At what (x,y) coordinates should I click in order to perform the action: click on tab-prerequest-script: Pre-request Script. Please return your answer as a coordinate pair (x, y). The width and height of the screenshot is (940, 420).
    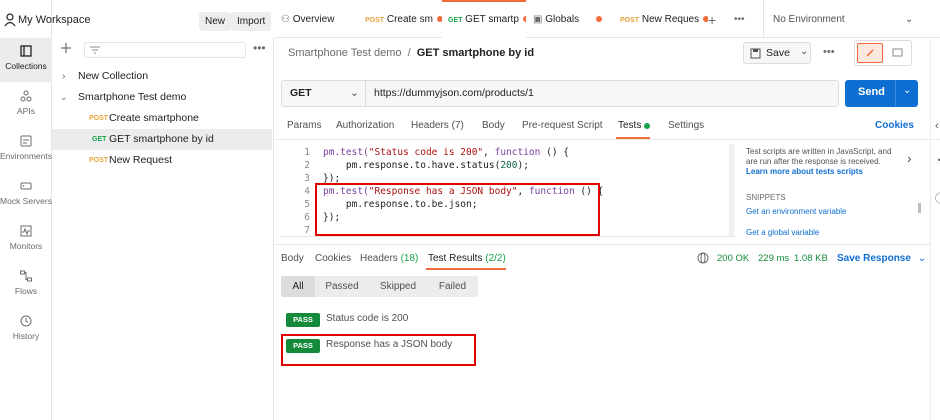
    Looking at the image, I should click on (562, 125).